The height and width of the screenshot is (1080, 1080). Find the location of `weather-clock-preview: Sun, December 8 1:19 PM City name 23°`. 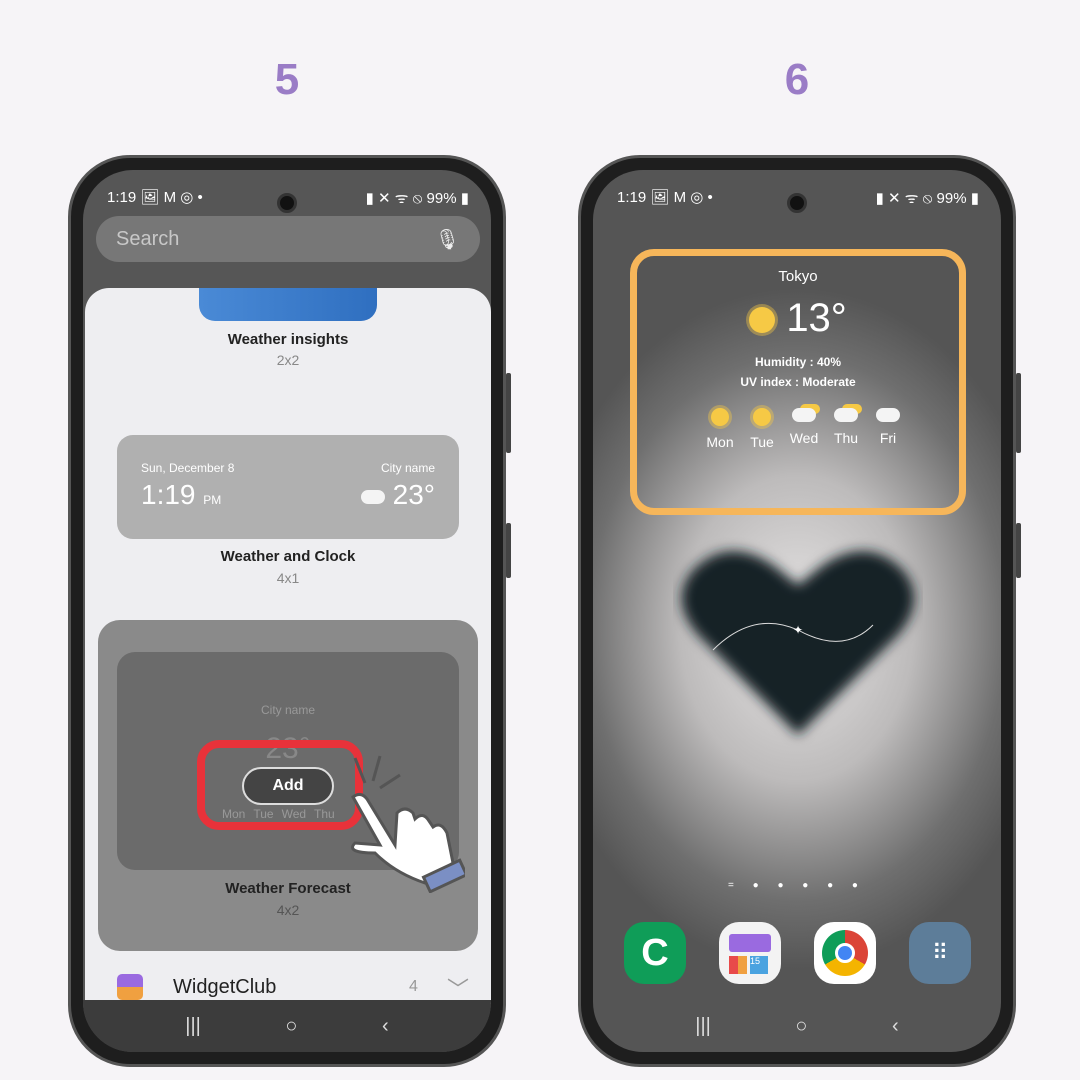

weather-clock-preview: Sun, December 8 1:19 PM City name 23° is located at coordinates (288, 487).